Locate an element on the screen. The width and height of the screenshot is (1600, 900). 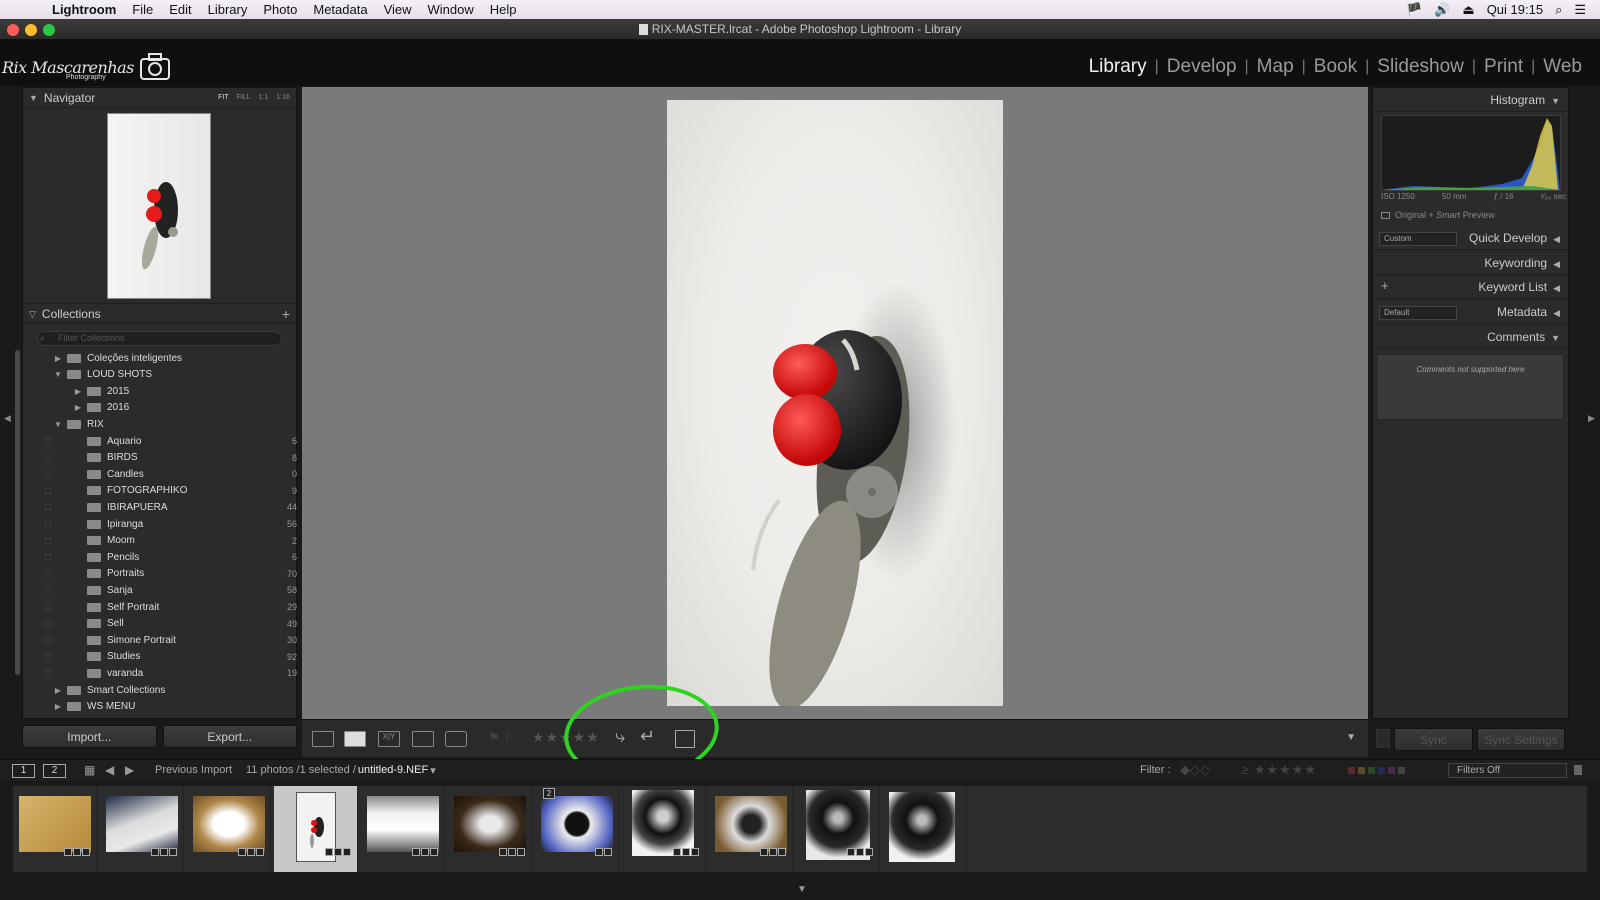
back-arrow-icon: ◀ is located at coordinates (109, 770).